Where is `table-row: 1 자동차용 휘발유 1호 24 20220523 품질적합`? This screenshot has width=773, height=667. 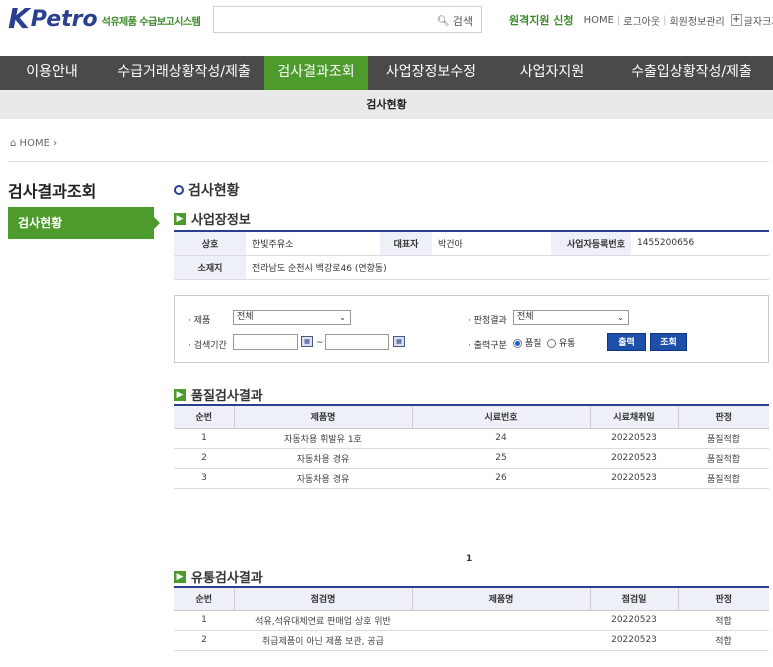 table-row: 1 자동차용 휘발유 1호 24 20220523 품질적합 is located at coordinates (471, 438).